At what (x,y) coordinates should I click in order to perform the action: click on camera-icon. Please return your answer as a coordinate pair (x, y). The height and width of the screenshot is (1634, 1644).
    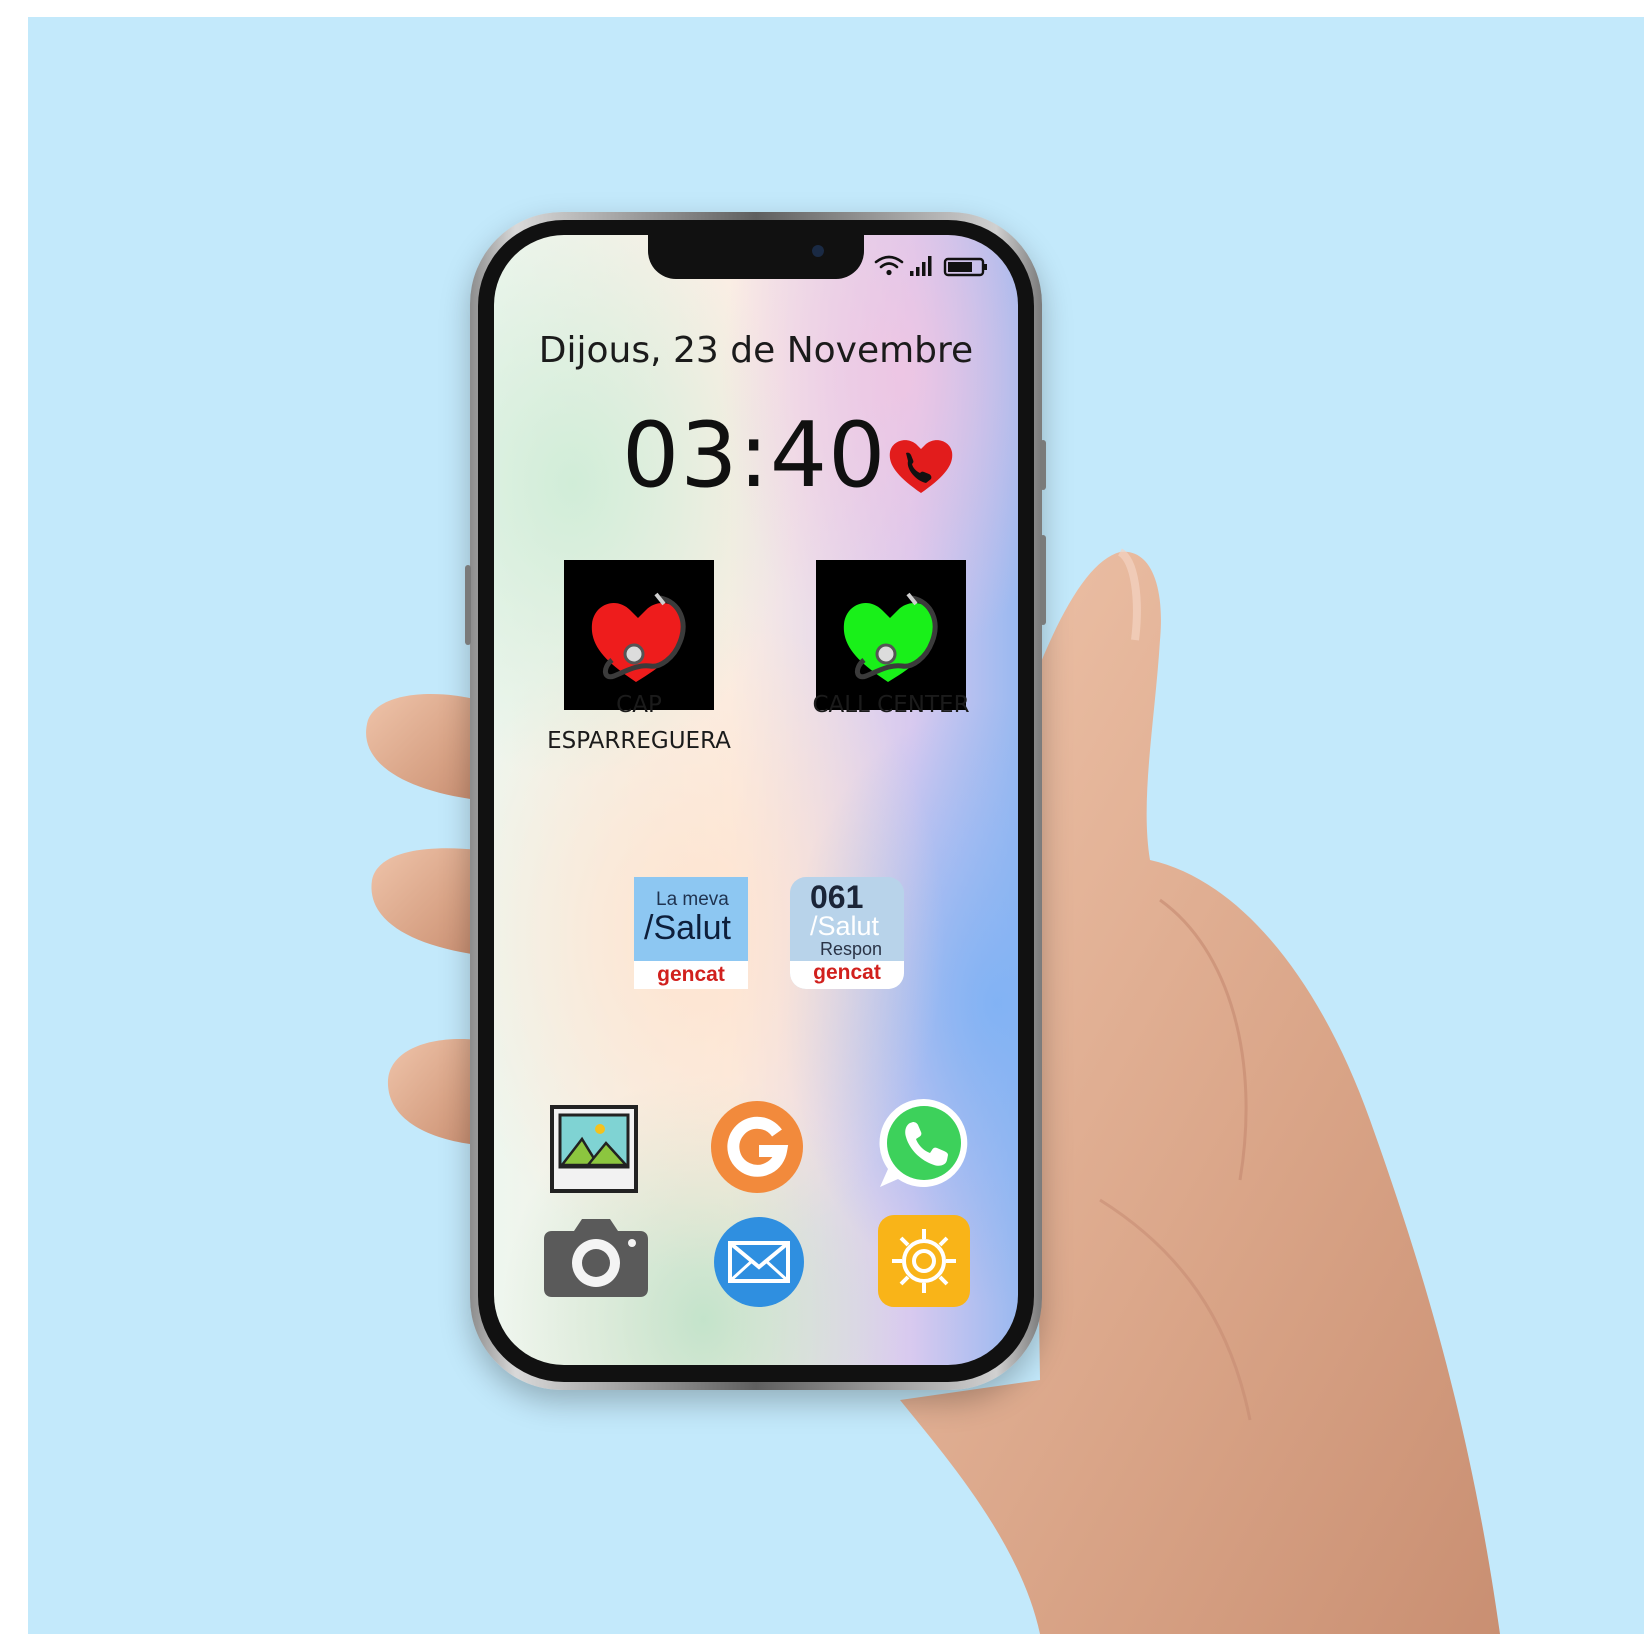
    Looking at the image, I should click on (596, 1256).